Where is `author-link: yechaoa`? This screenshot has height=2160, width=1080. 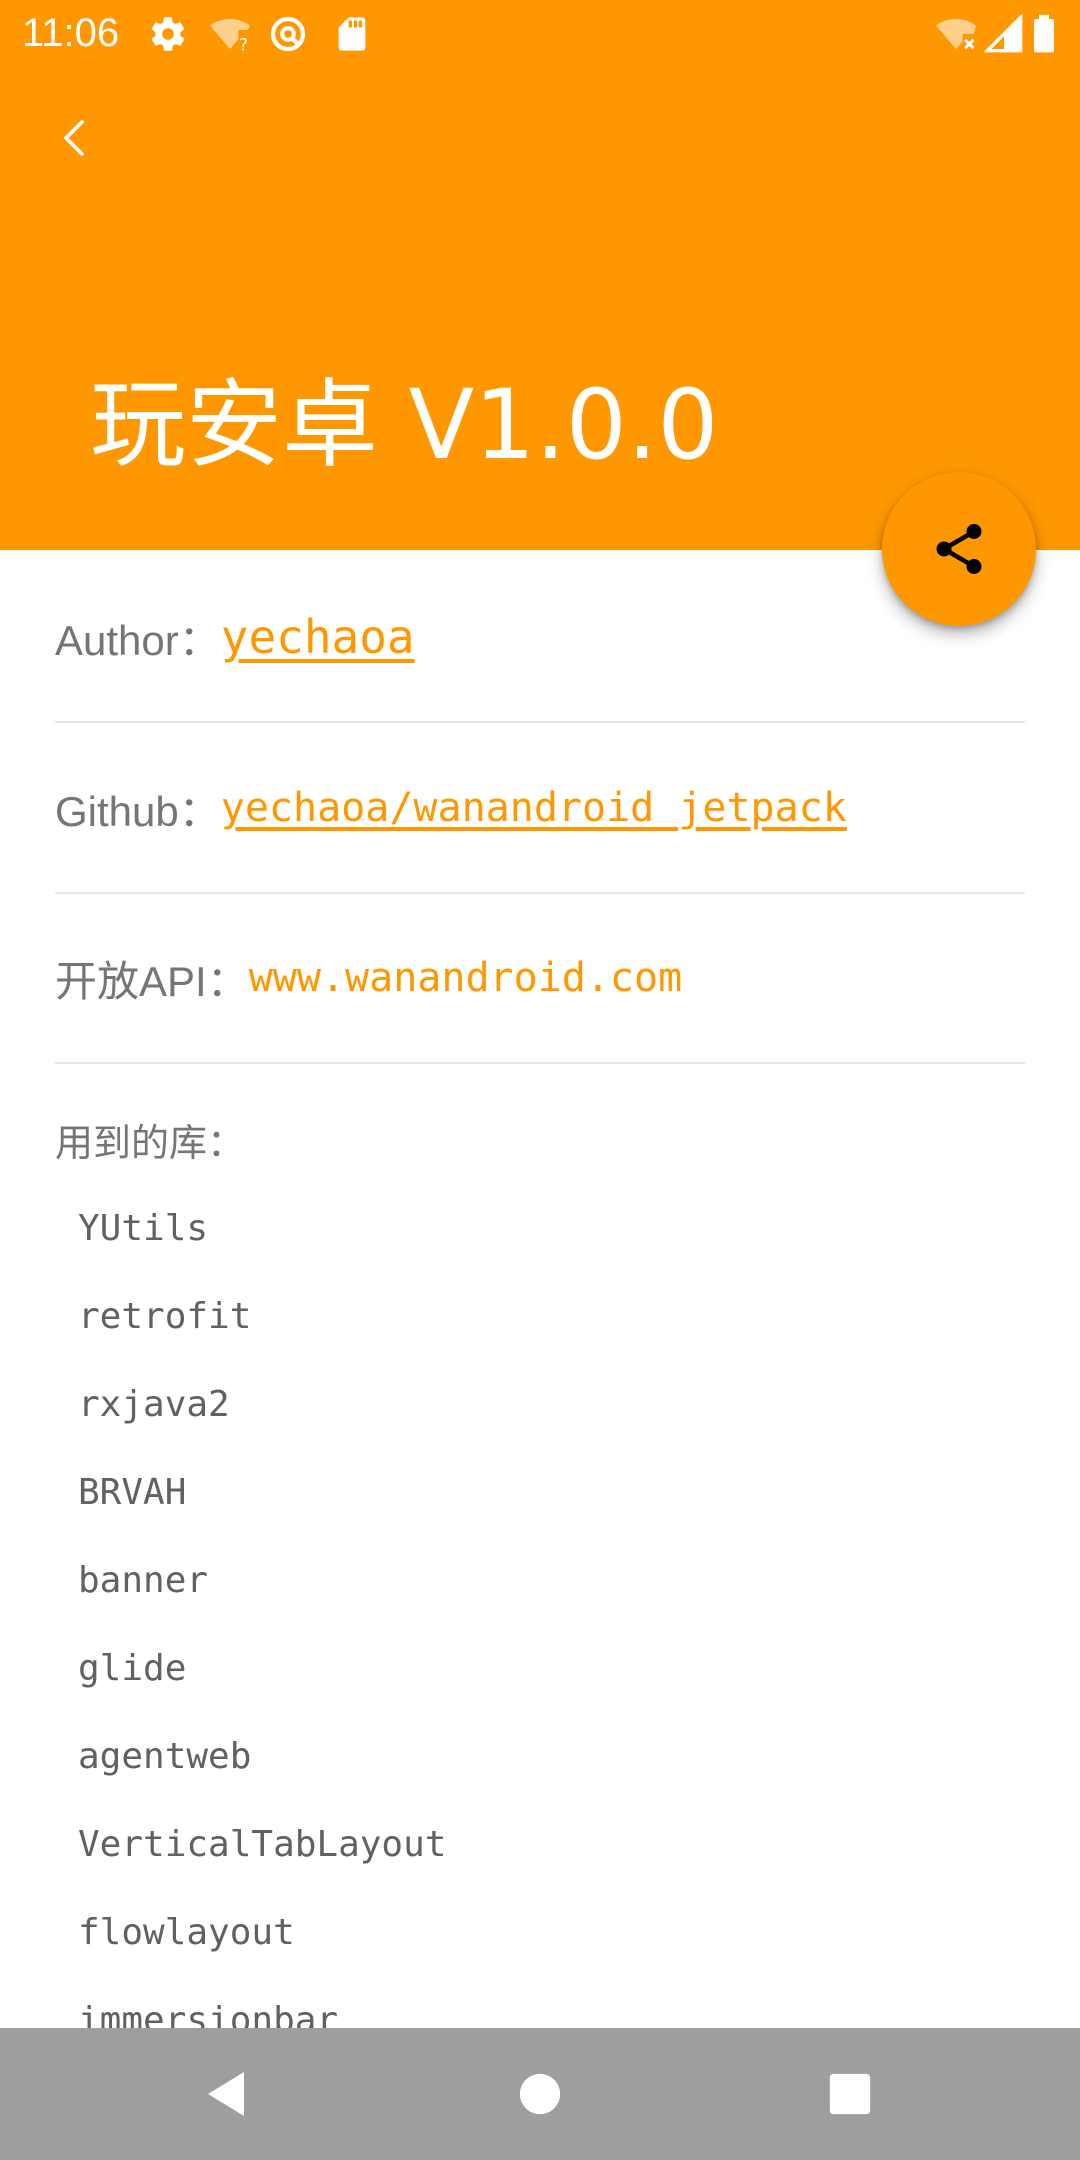 author-link: yechaoa is located at coordinates (318, 637).